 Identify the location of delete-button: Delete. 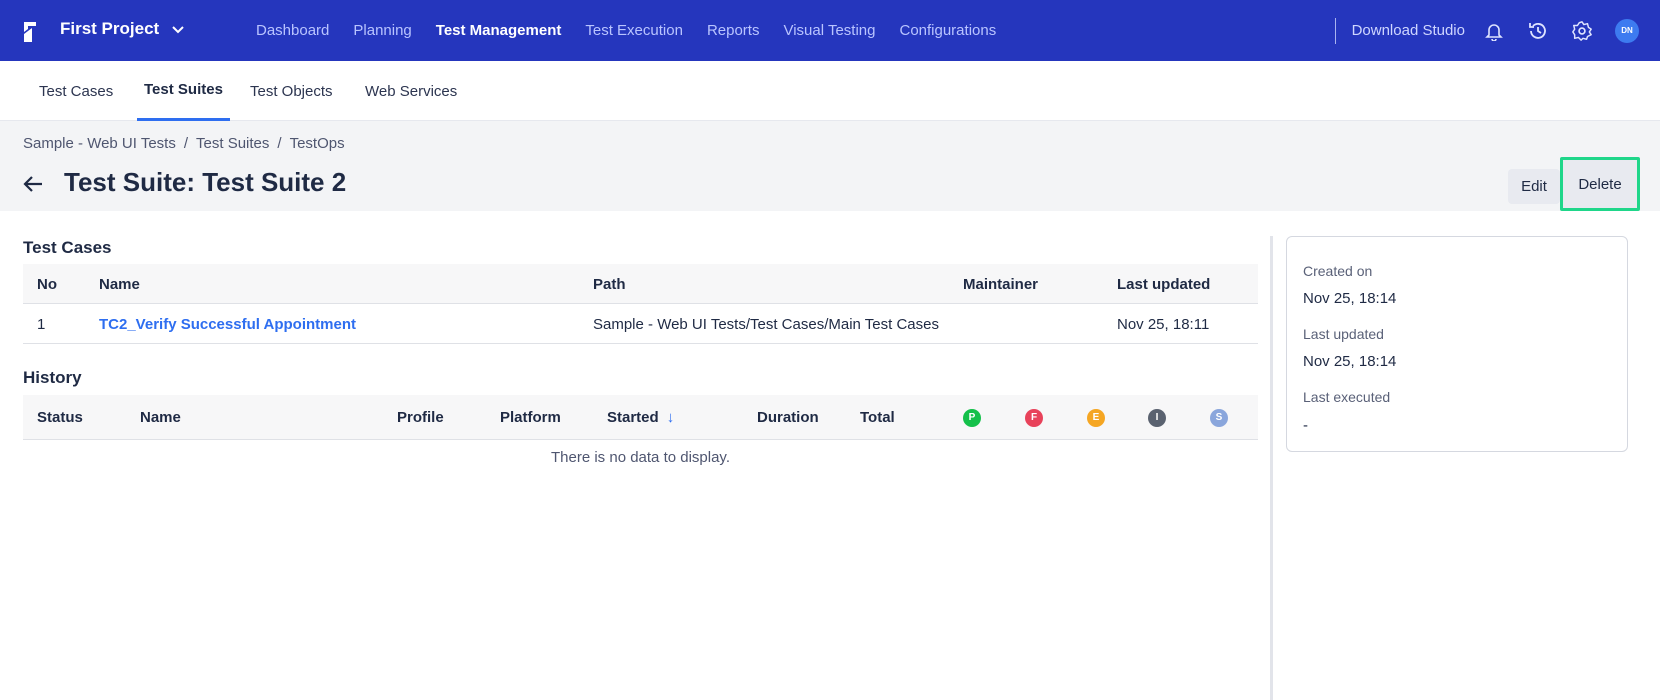
(1600, 184).